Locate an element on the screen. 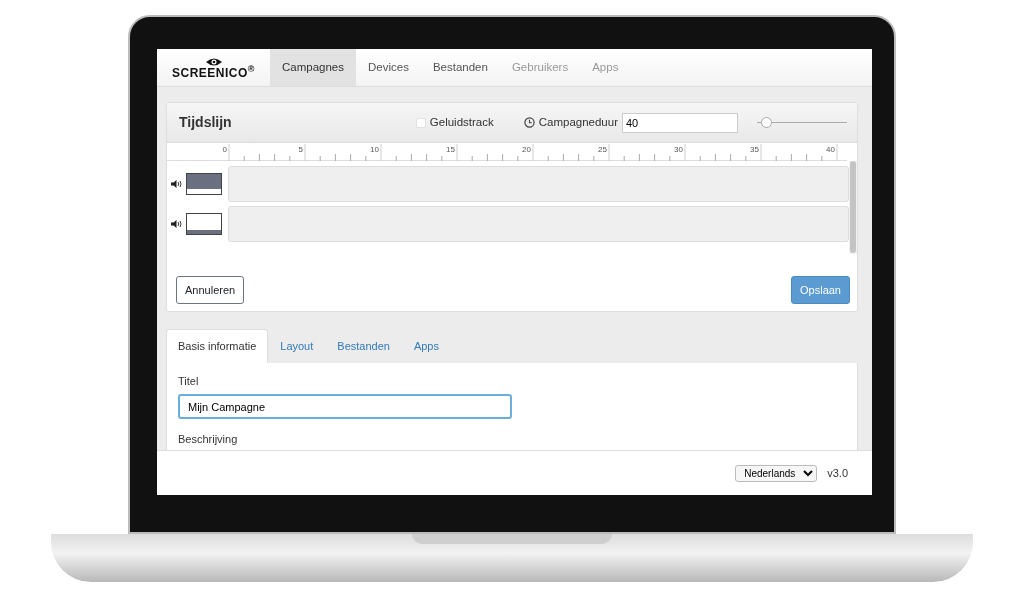 This screenshot has height=608, width=1024. version-text: v3.0 is located at coordinates (837, 473).